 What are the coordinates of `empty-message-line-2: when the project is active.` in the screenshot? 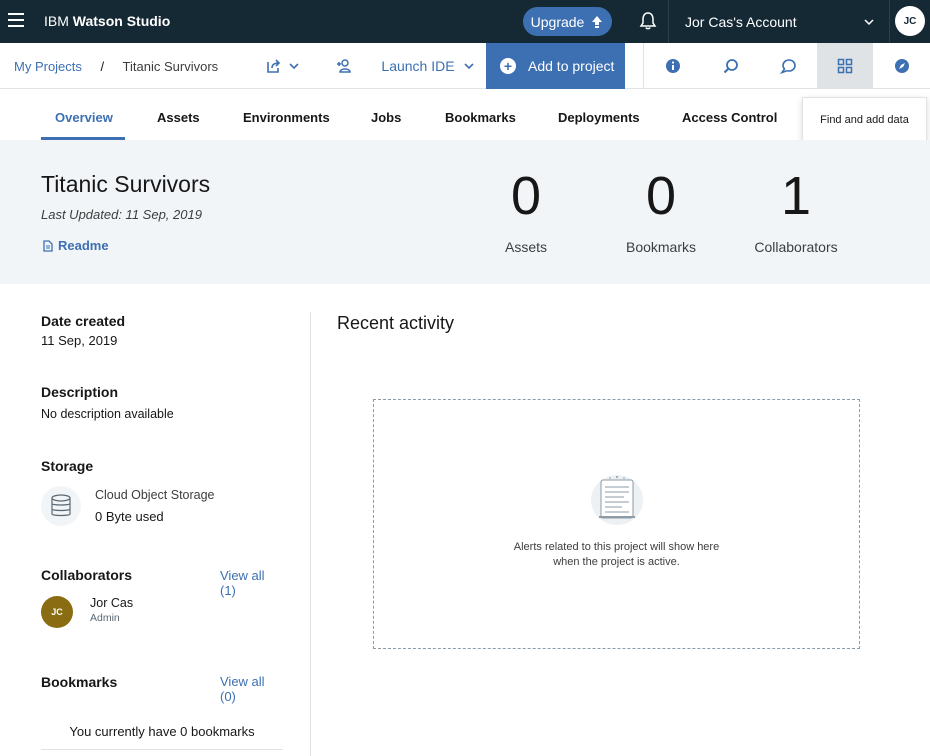 It's located at (616, 562).